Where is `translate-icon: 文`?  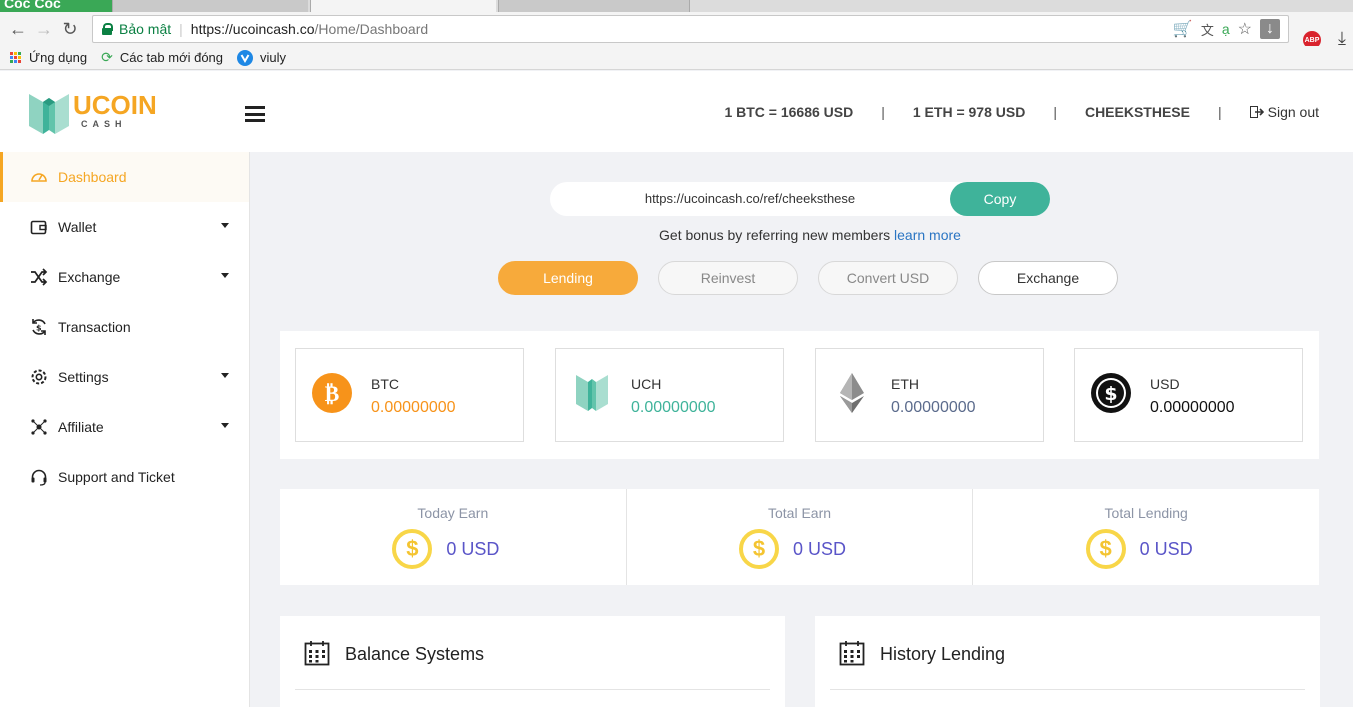 translate-icon: 文 is located at coordinates (1207, 29).